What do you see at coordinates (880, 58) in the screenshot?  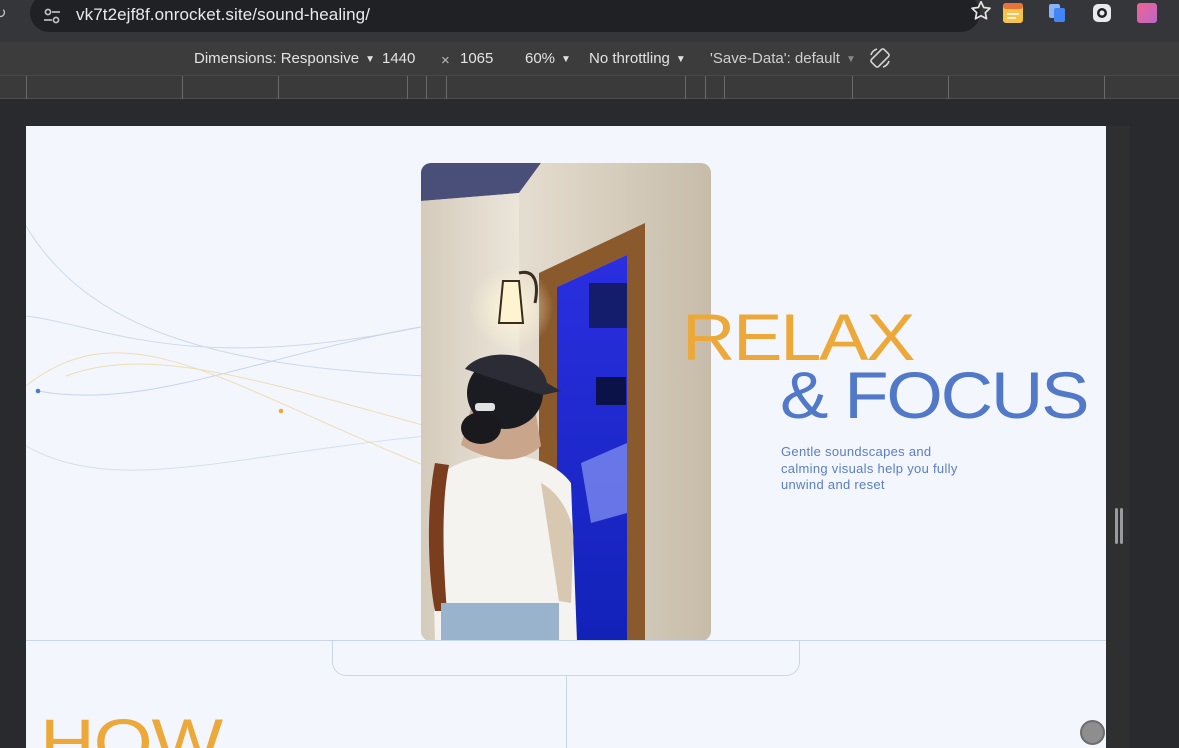 I see `rotate-icon` at bounding box center [880, 58].